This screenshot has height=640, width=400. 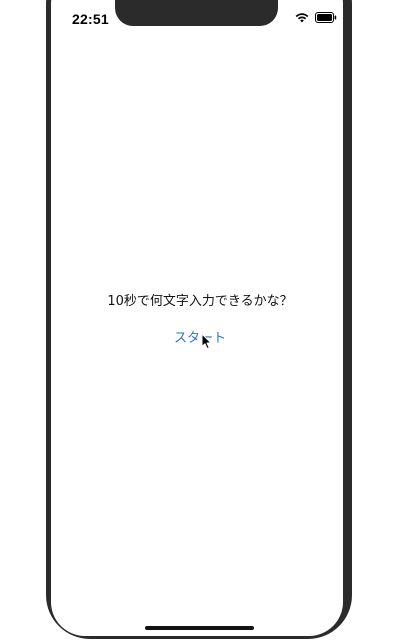 I want to click on start-button: スタート, so click(x=200, y=338).